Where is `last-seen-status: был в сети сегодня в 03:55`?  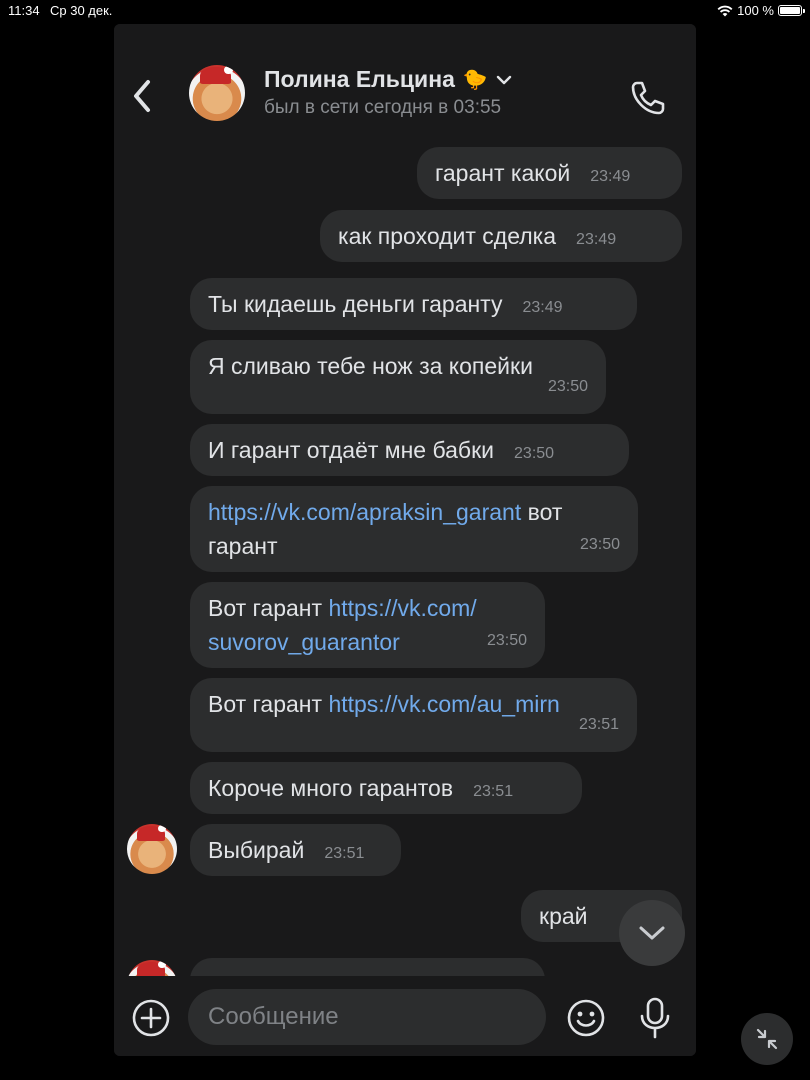
last-seen-status: был в сети сегодня в 03:55 is located at coordinates (383, 107).